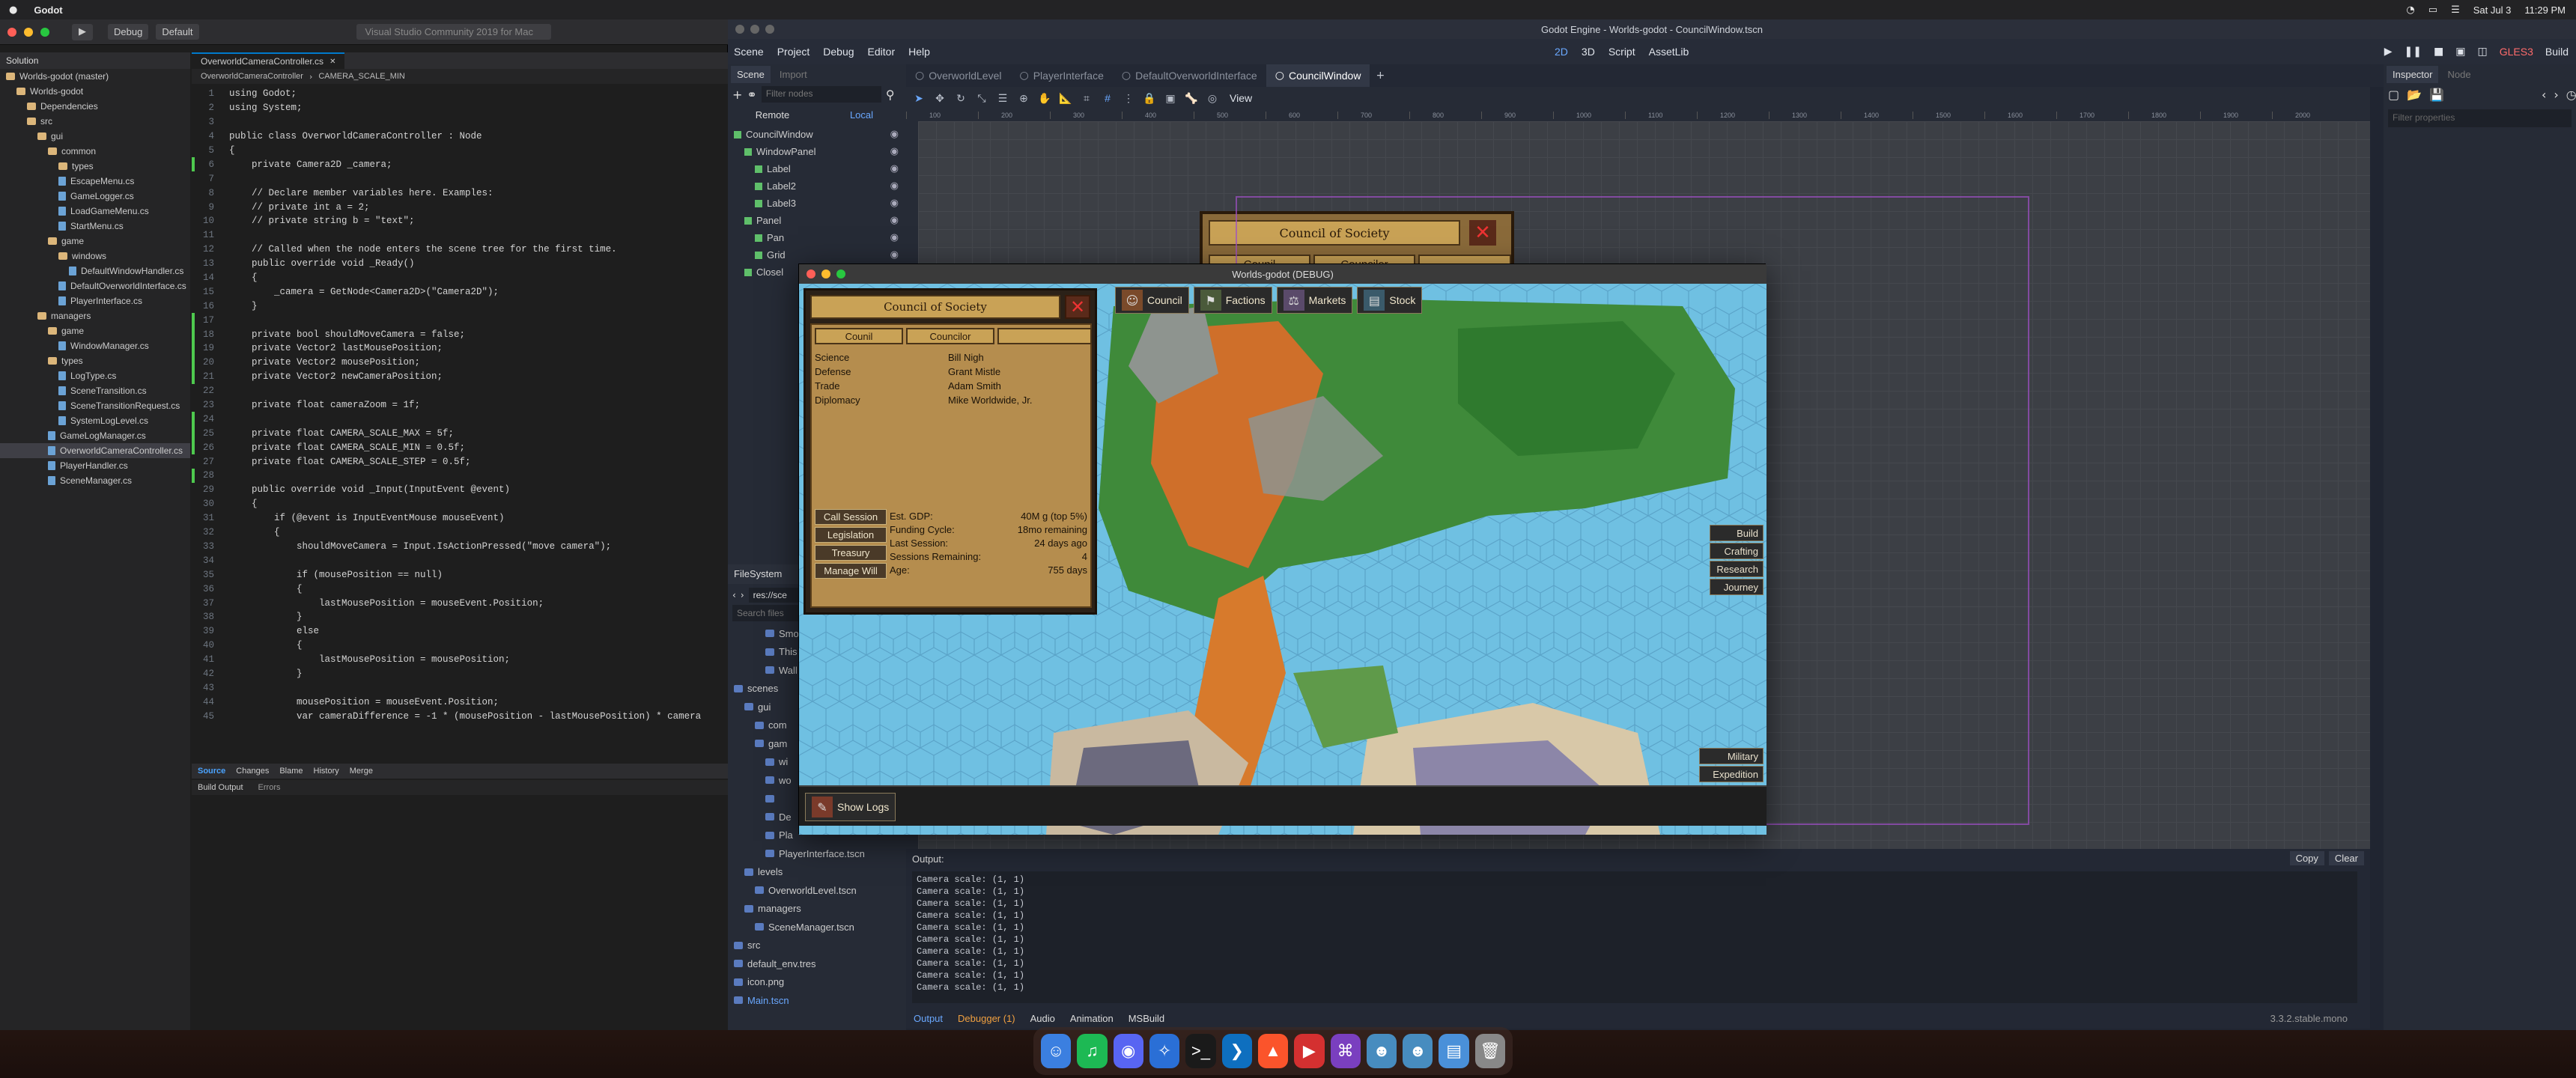 Image resolution: width=2576 pixels, height=1078 pixels. I want to click on visual-studio-icon: ⌘, so click(1345, 1051).